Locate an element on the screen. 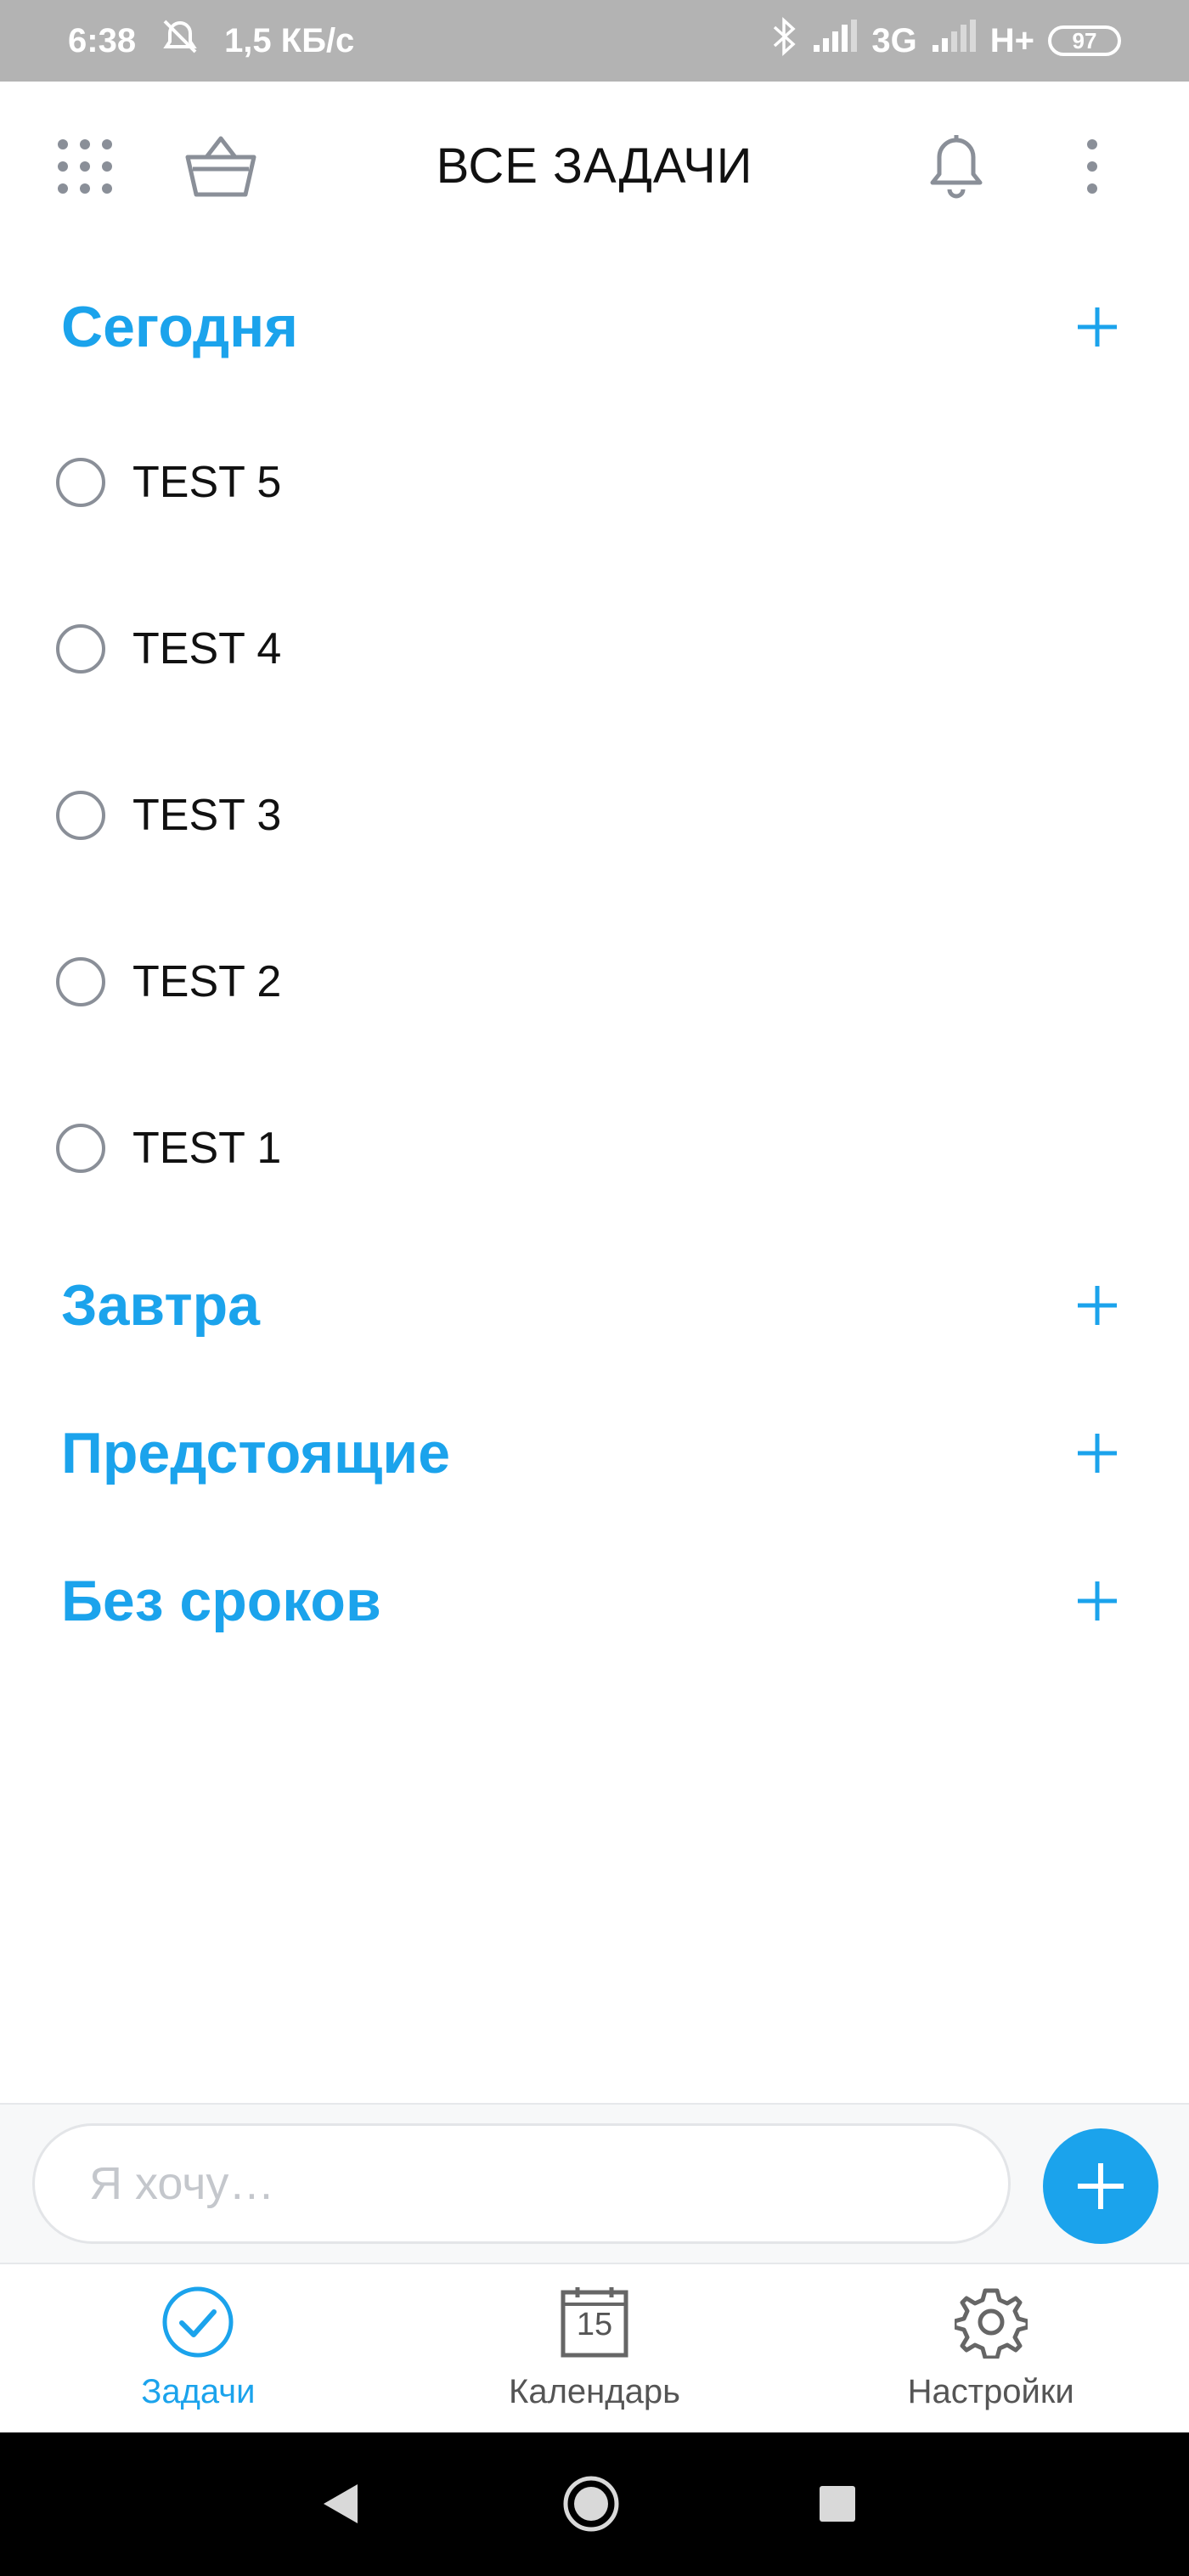 The width and height of the screenshot is (1189, 2576). network-type-1: 3G is located at coordinates (894, 40).